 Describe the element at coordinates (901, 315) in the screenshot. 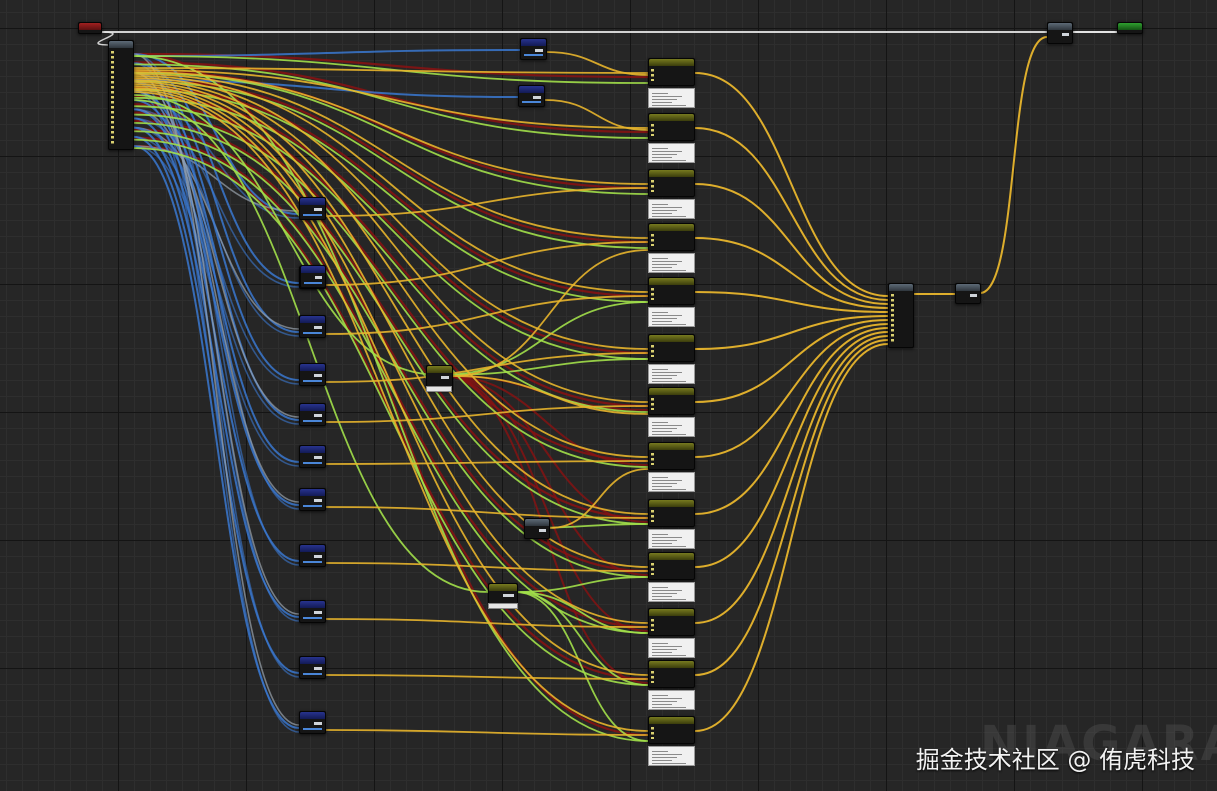

I see `hub-node` at that location.